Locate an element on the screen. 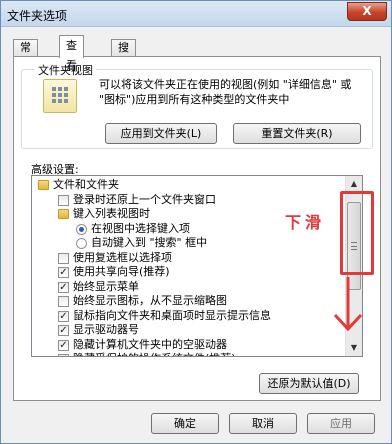  tab-view: 查看 is located at coordinates (71, 53).